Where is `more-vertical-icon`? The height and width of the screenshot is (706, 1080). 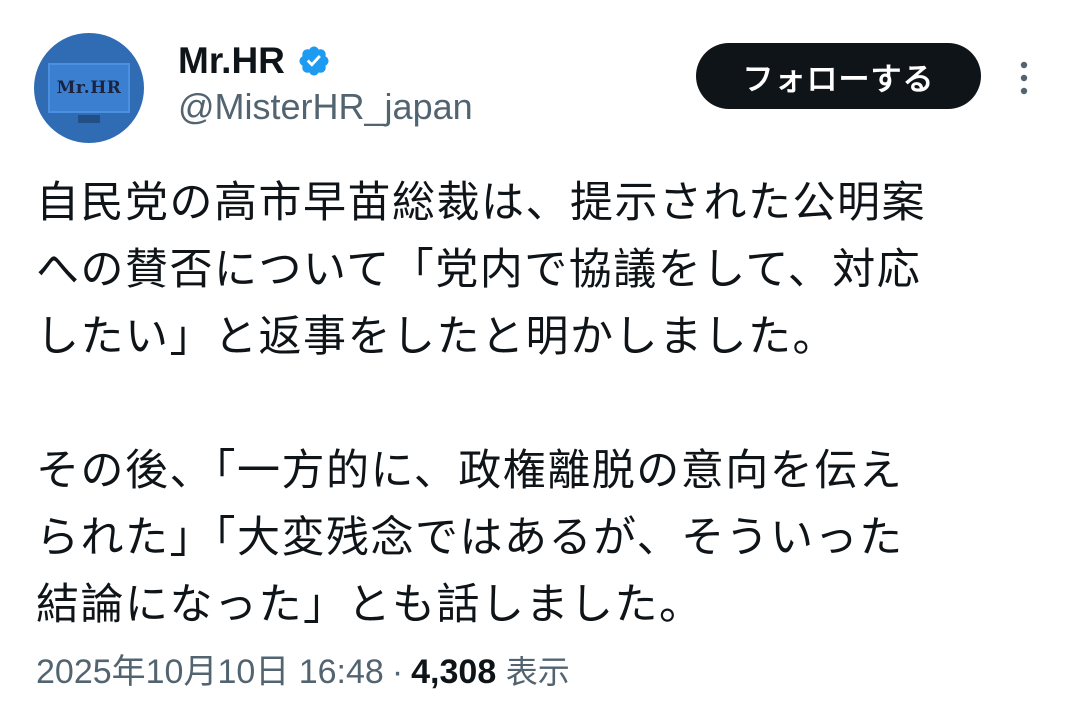
more-vertical-icon is located at coordinates (1024, 78).